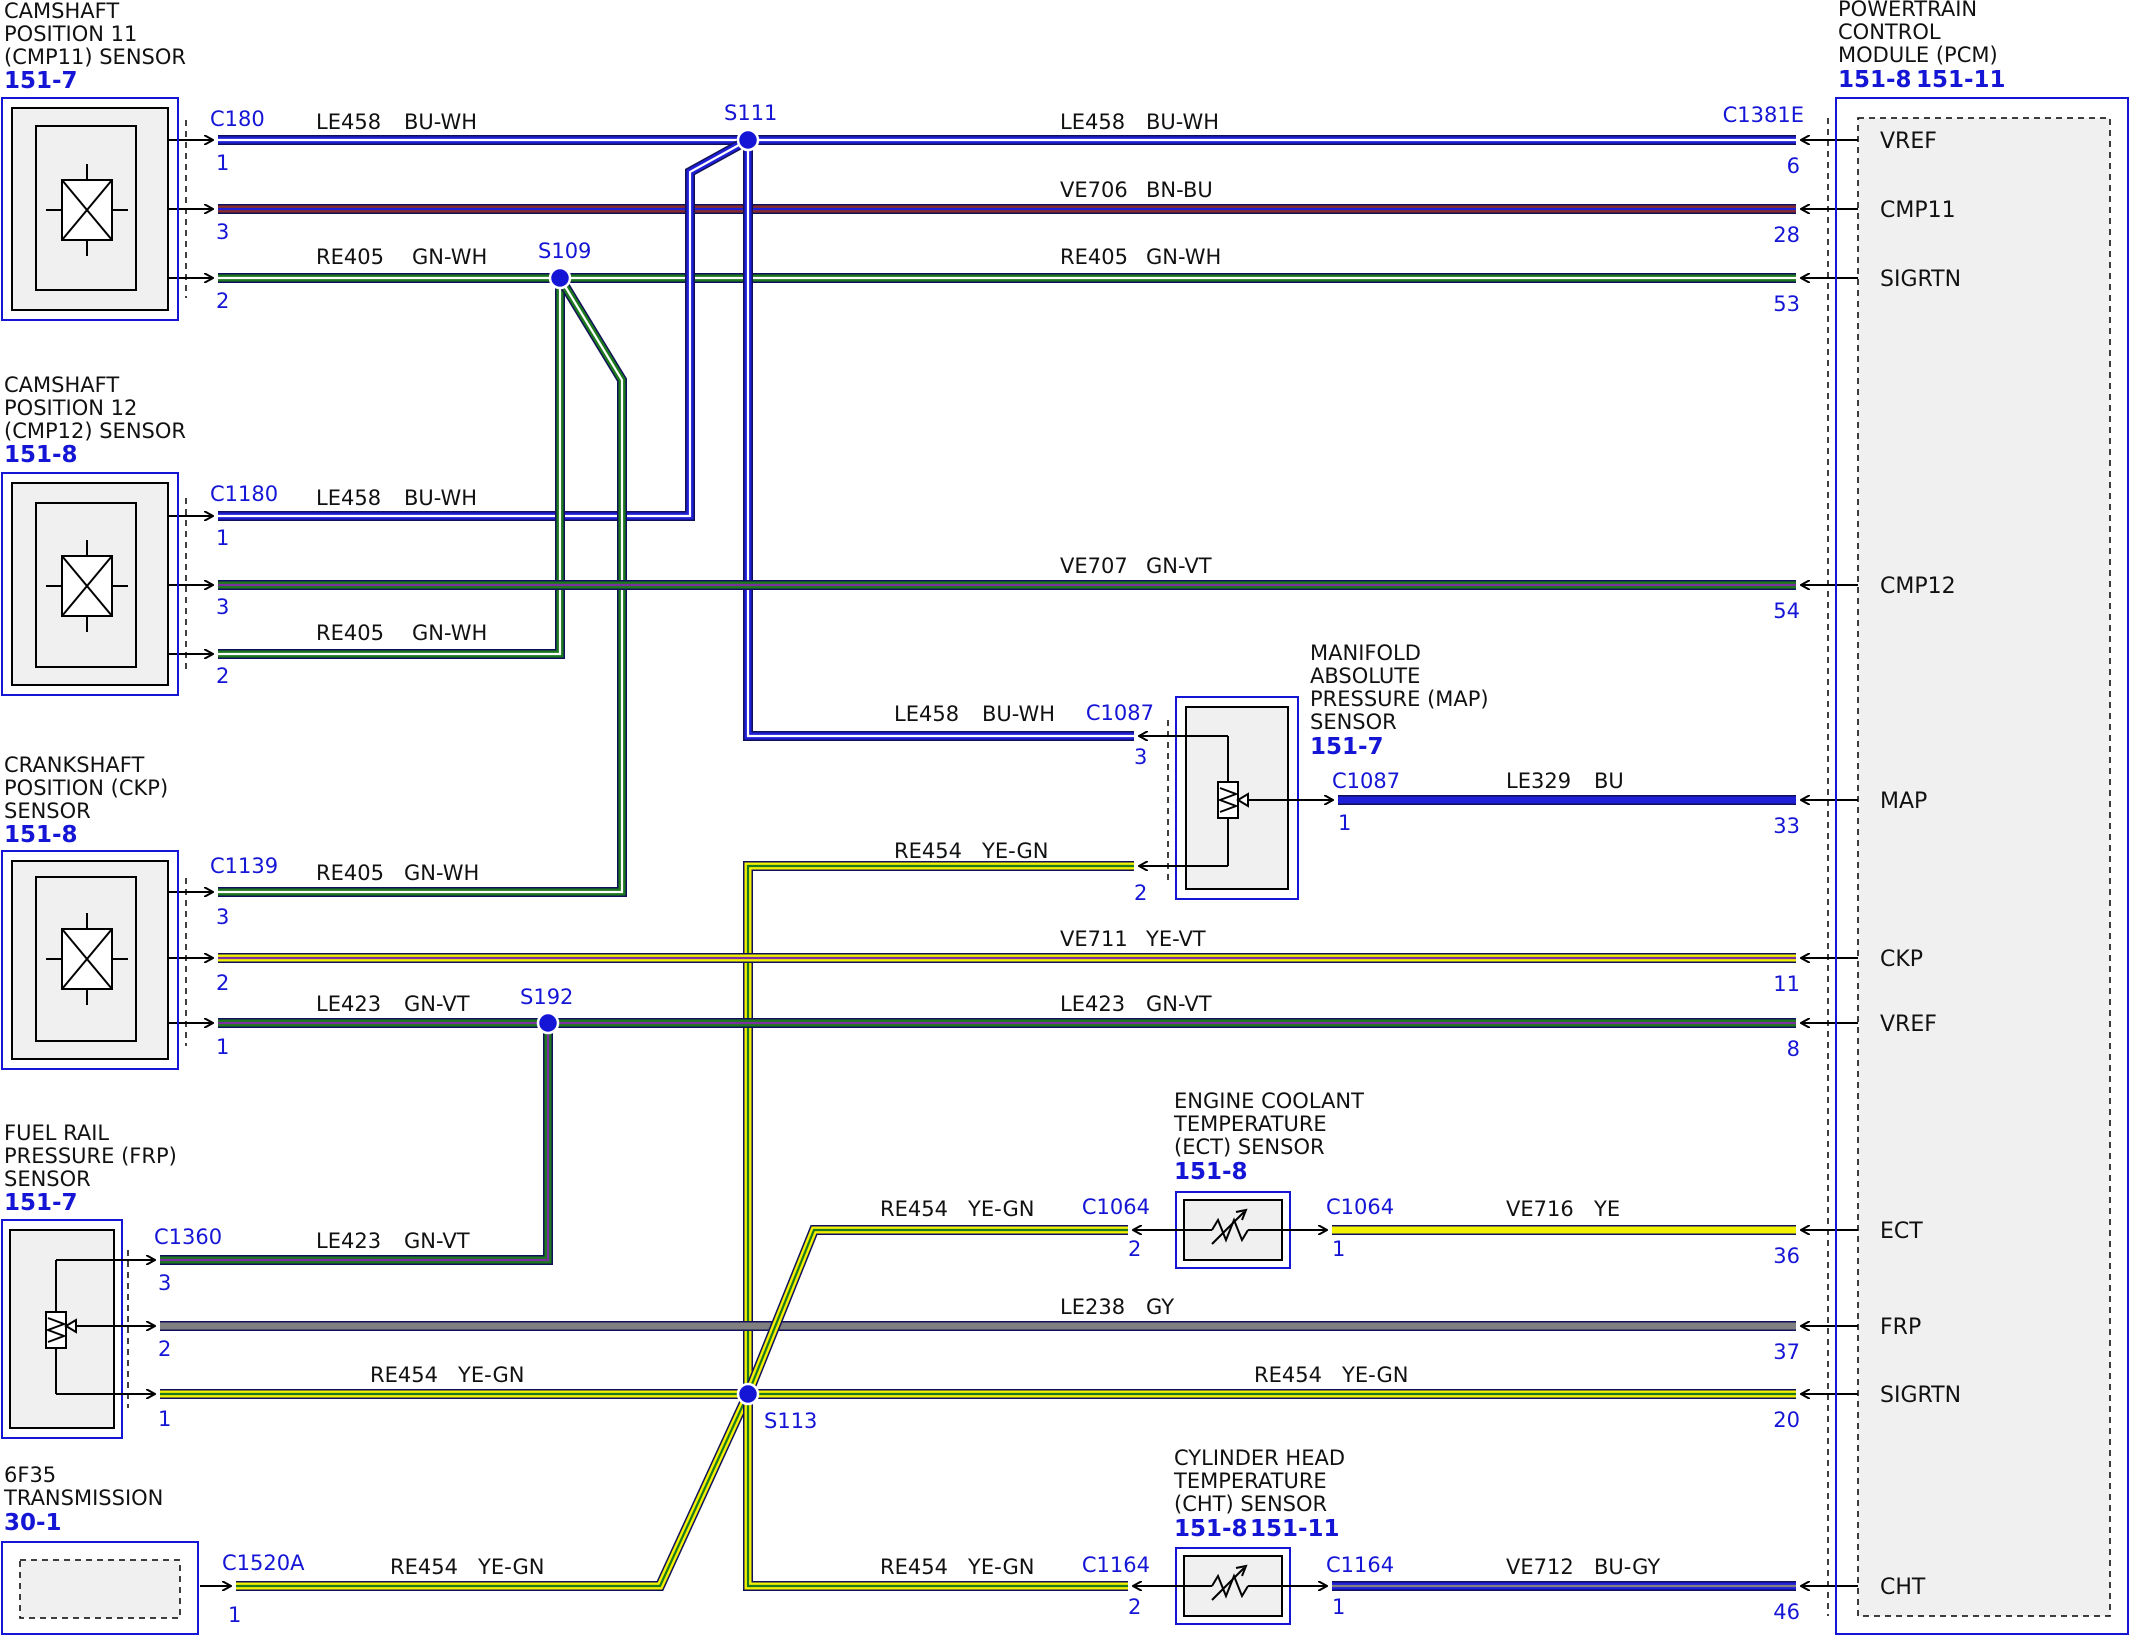 Image resolution: width=2130 pixels, height=1638 pixels. Describe the element at coordinates (94, 911) in the screenshot. I see `ckp-sensor: CRANKSHAFT POSITION (CKP) SENSOR 151-8` at that location.